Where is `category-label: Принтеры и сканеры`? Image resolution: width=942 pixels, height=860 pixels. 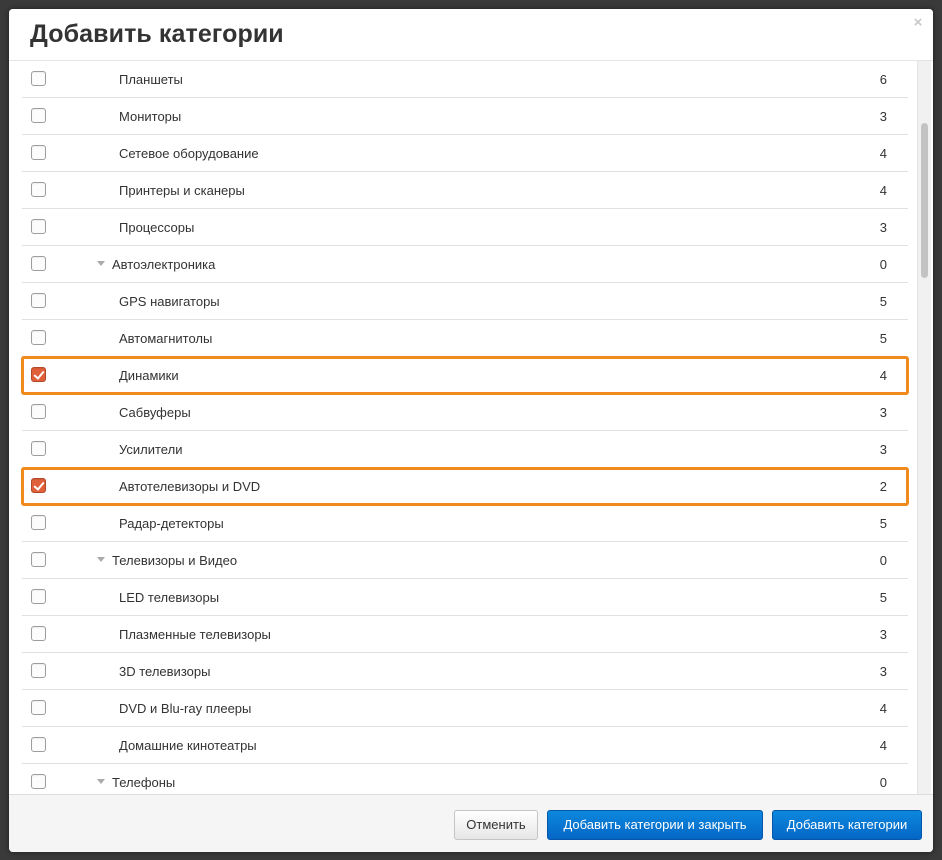 category-label: Принтеры и сканеры is located at coordinates (182, 190).